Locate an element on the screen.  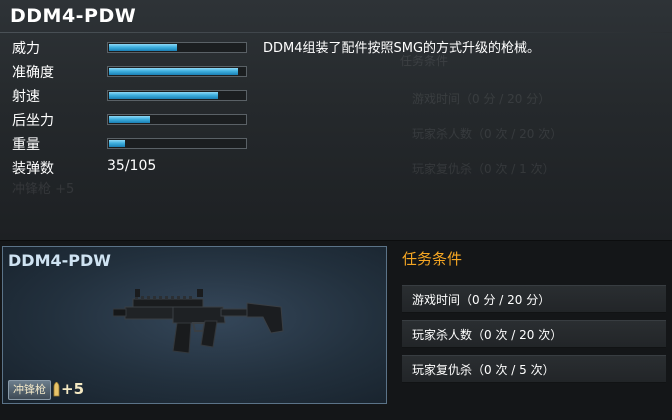
stat-row-fire-rate: 射速 is located at coordinates (129, 95).